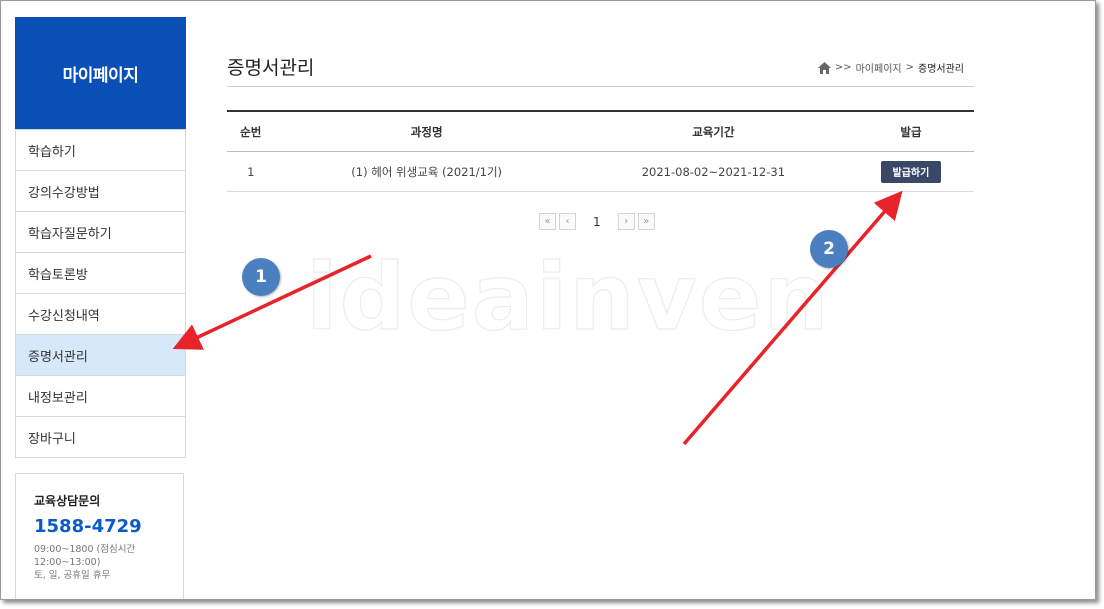 The height and width of the screenshot is (609, 1104). Describe the element at coordinates (100, 272) in the screenshot. I see `sidebar-item-discussion: 학습토론방` at that location.